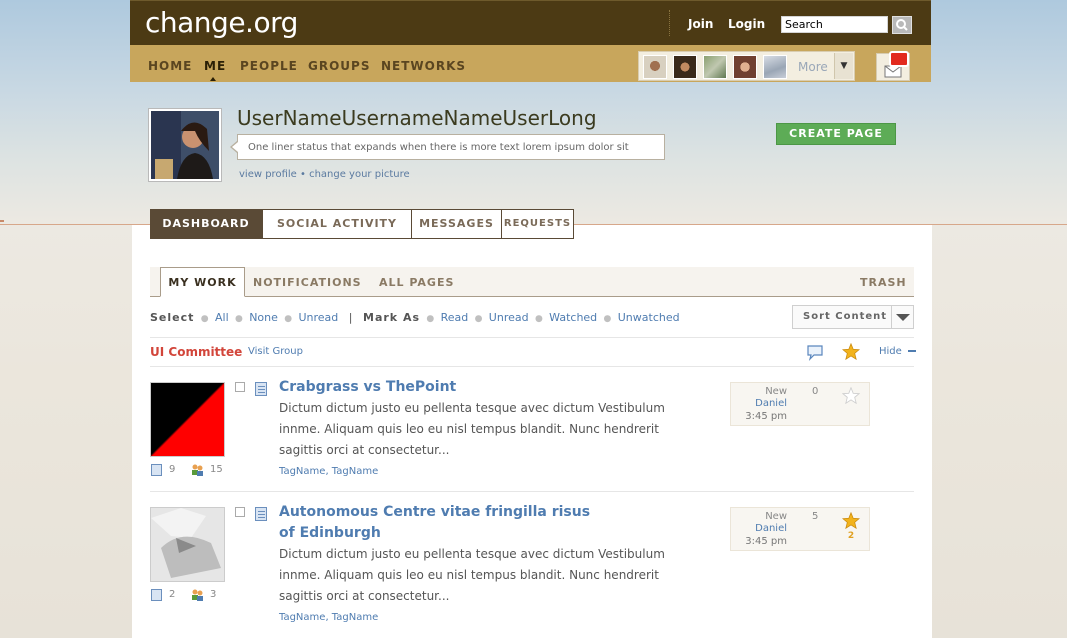 The width and height of the screenshot is (1067, 638). Describe the element at coordinates (883, 282) in the screenshot. I see `trash-link: TRASH` at that location.